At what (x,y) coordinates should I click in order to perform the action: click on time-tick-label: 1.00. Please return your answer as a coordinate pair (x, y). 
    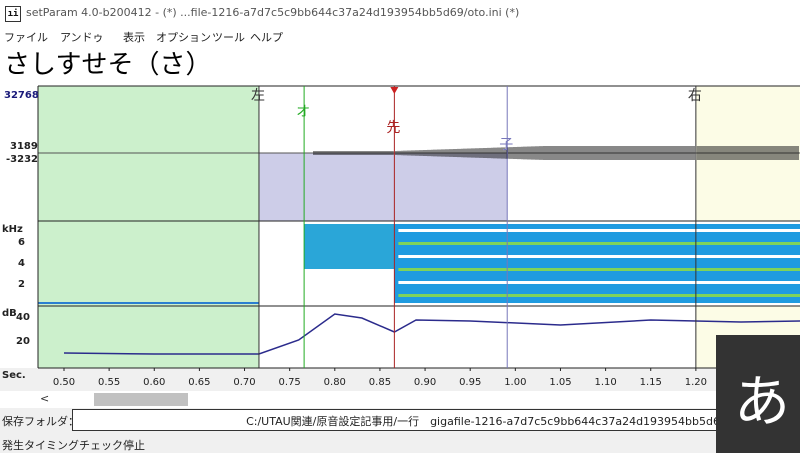
    Looking at the image, I should click on (515, 382).